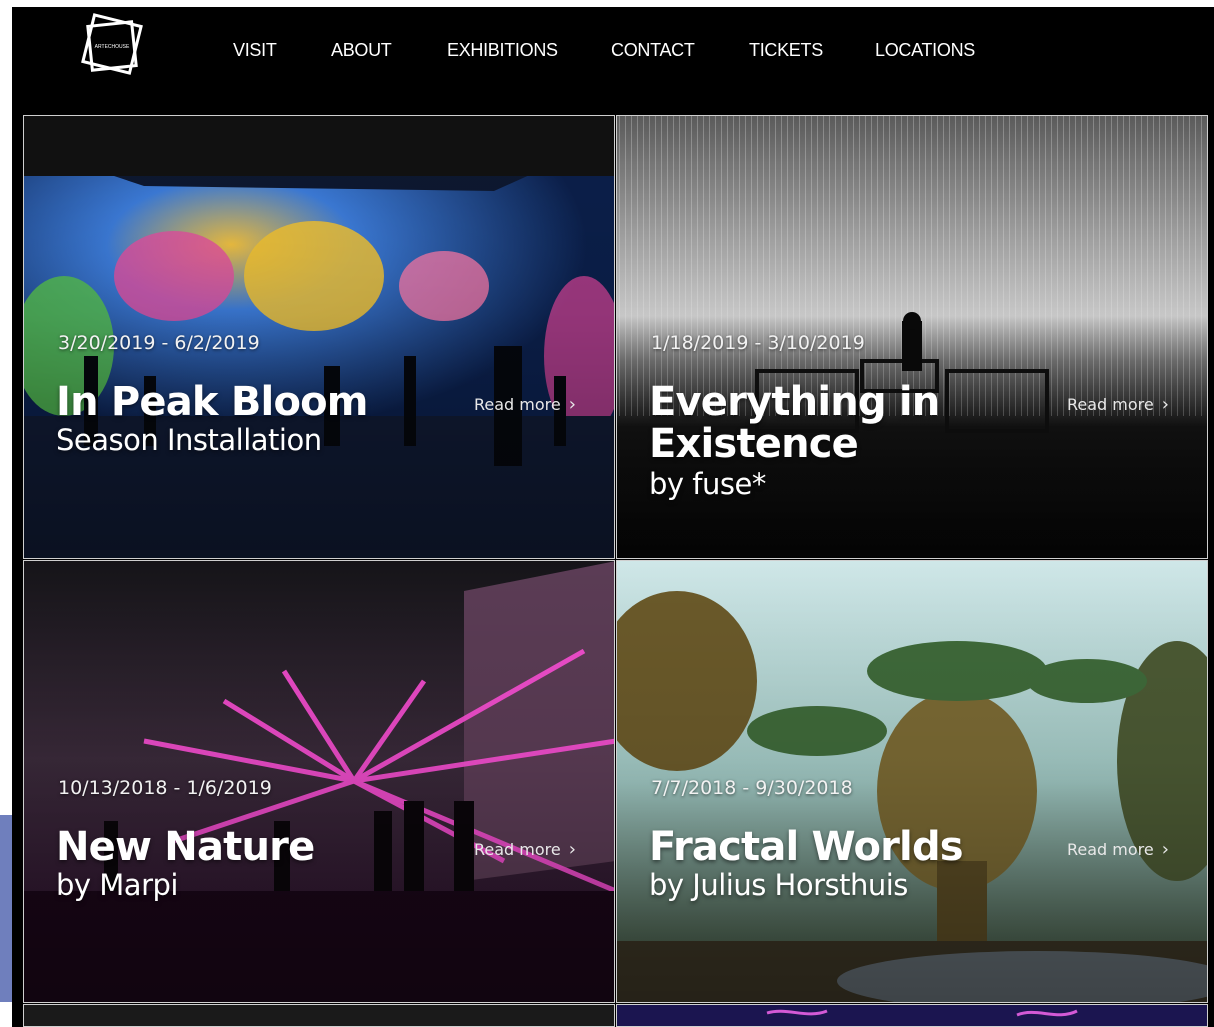  Describe the element at coordinates (185, 847) in the screenshot. I see `exhibition-title: New Nature` at that location.